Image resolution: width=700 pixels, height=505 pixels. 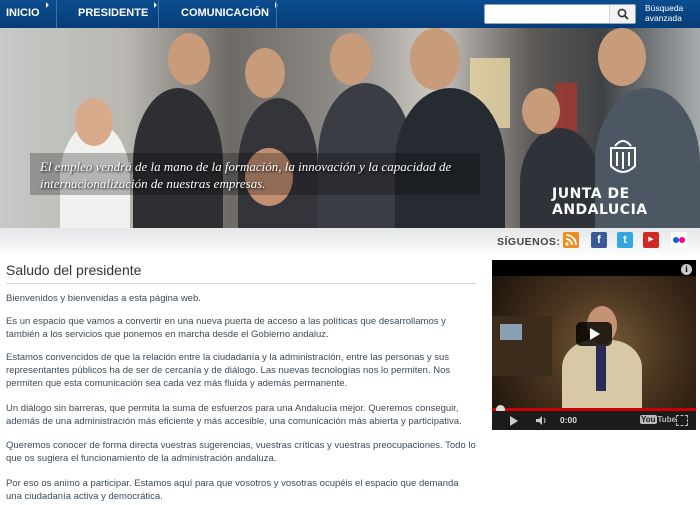 I want to click on brand-logo-text: JUNTA DE ANDALUCIA, so click(x=600, y=202).